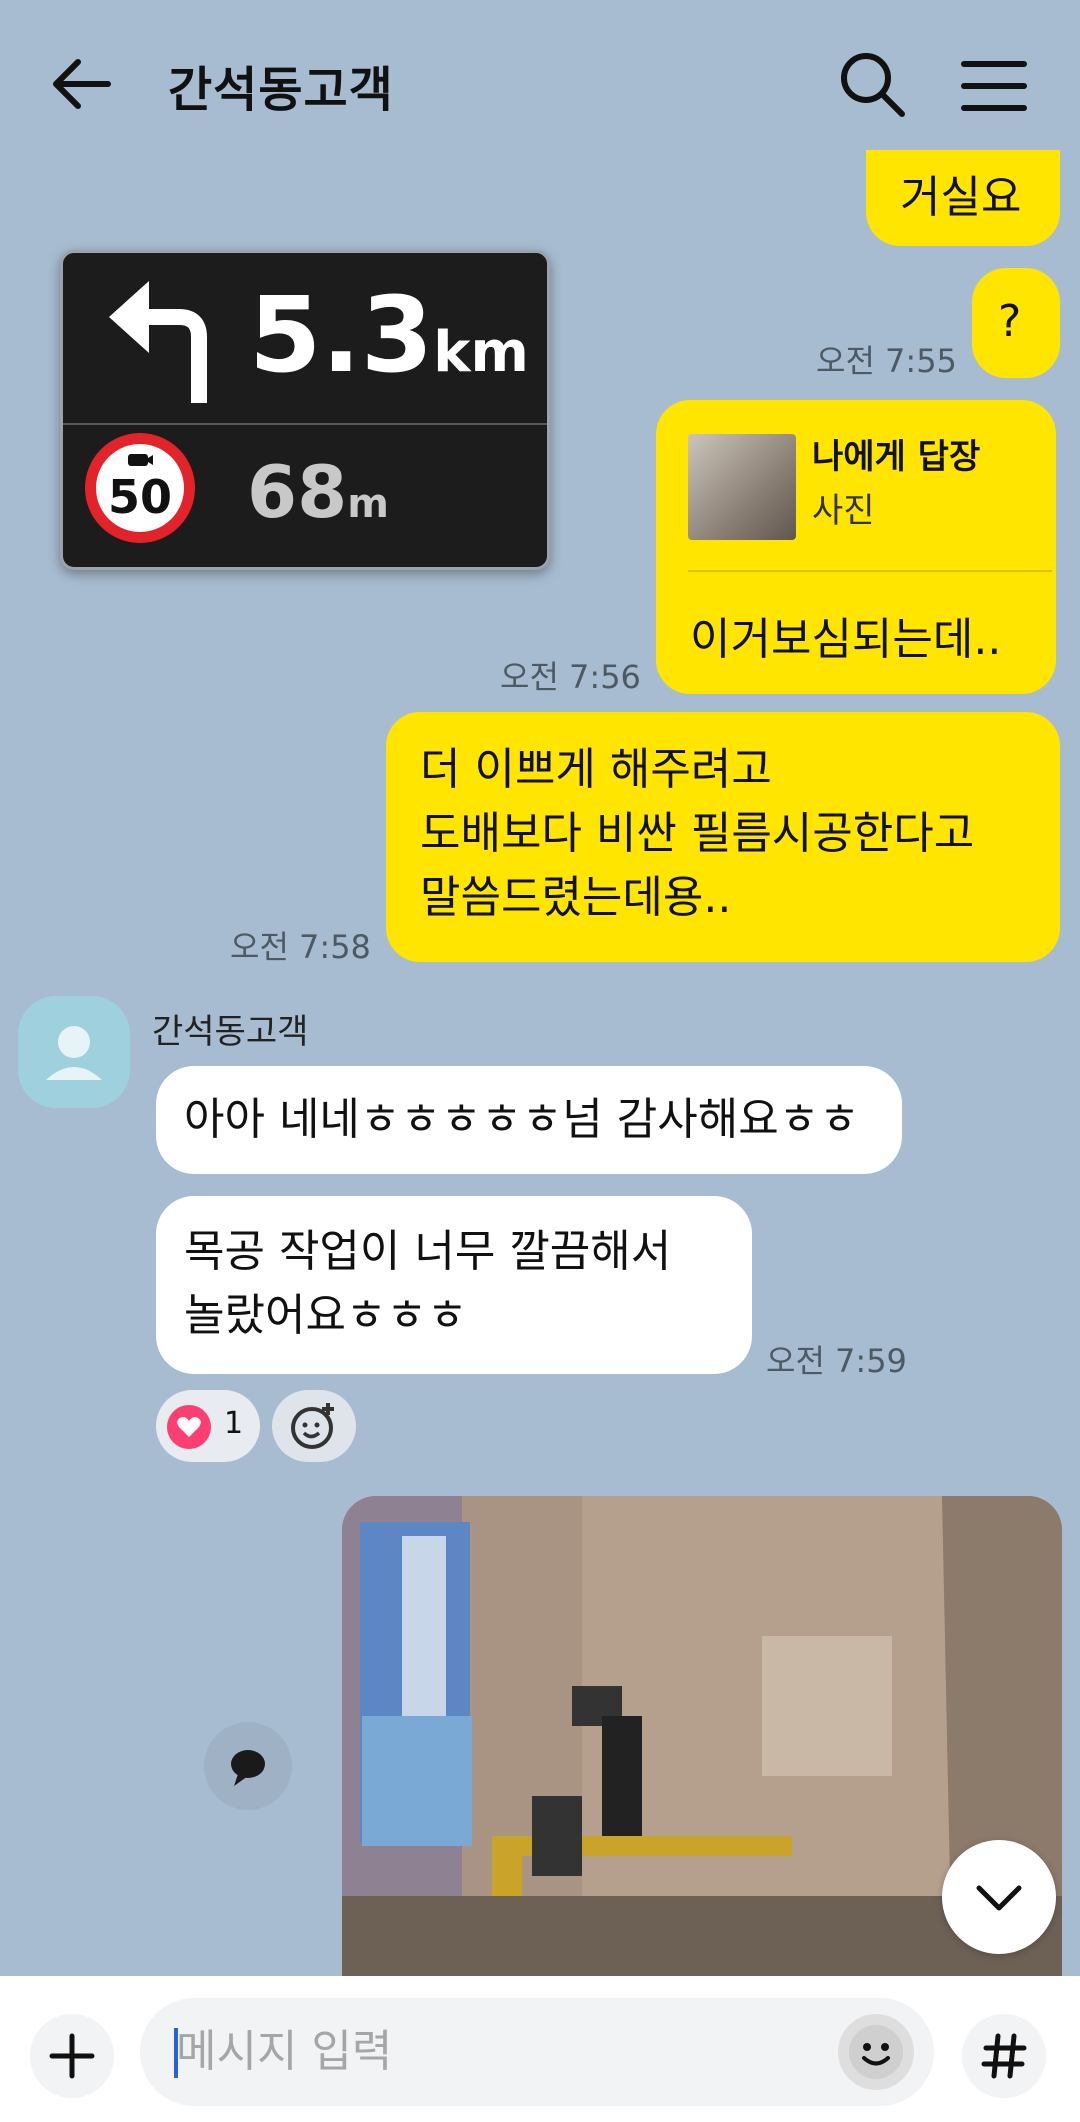  I want to click on message-bubble: 더 이쁘게 해주려고 도배보다 비싼 필름시공한다고 말씀드렸는데용.., so click(723, 837).